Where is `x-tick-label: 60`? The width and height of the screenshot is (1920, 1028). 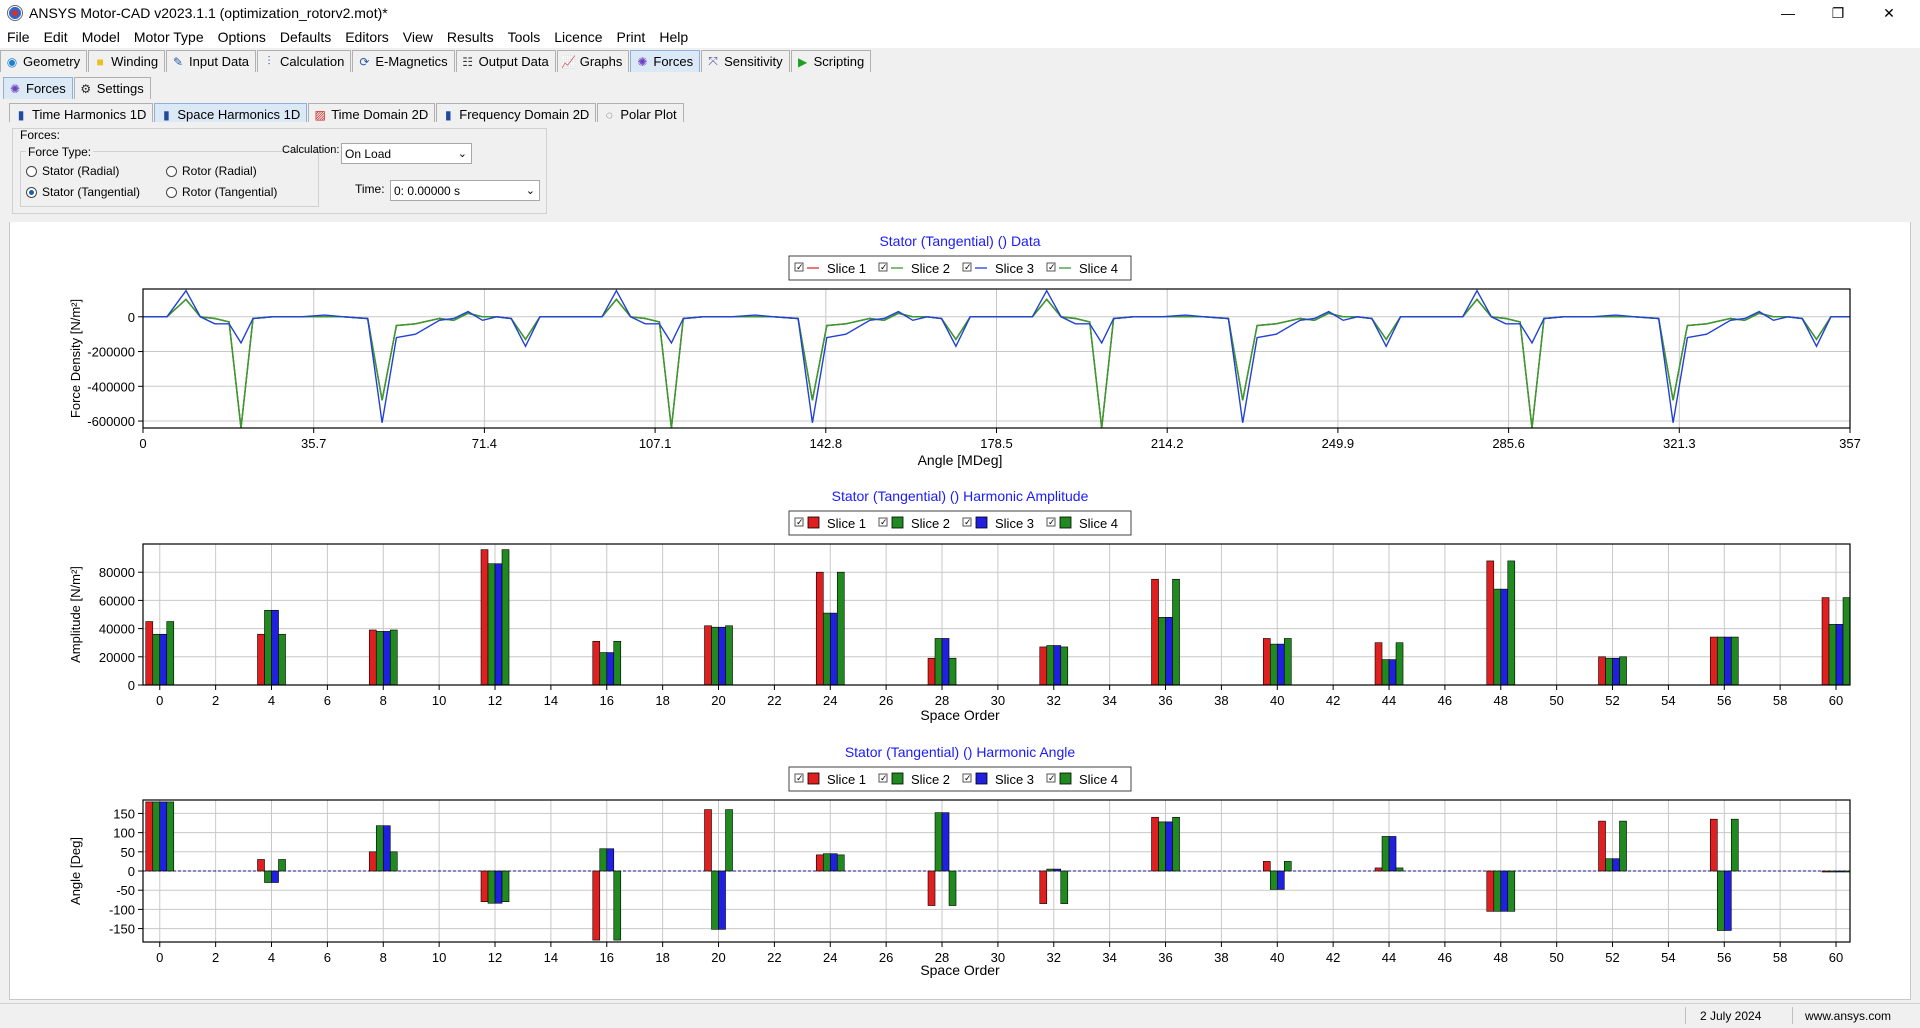
x-tick-label: 60 is located at coordinates (1836, 957).